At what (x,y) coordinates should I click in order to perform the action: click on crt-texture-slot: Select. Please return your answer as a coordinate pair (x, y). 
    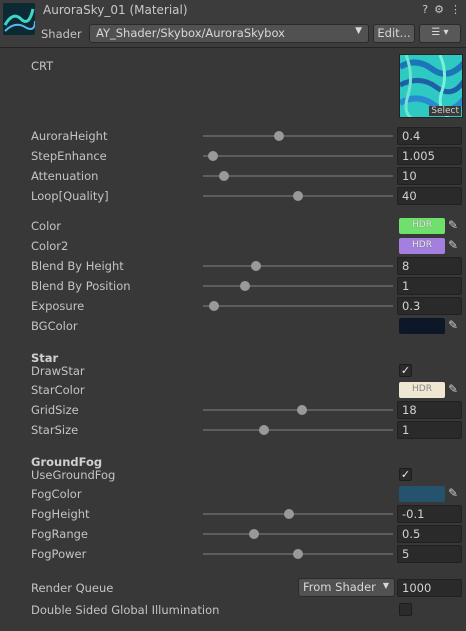
    Looking at the image, I should click on (431, 86).